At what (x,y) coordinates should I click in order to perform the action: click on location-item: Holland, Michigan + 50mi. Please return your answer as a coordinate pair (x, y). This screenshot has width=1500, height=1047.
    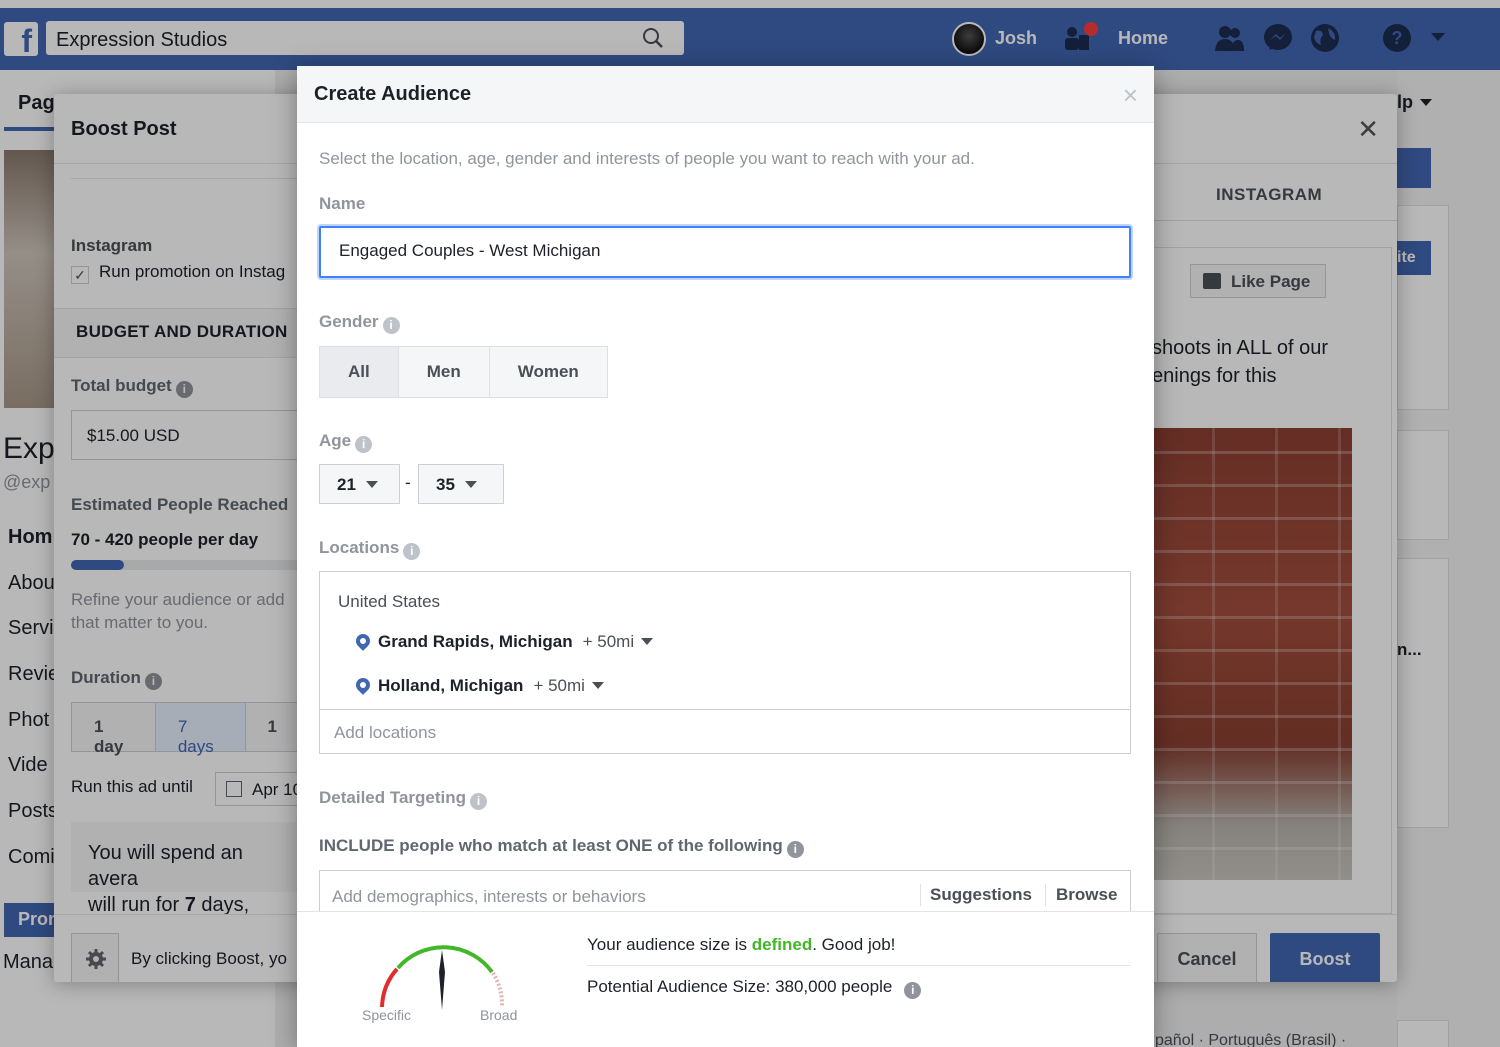
    Looking at the image, I should click on (478, 685).